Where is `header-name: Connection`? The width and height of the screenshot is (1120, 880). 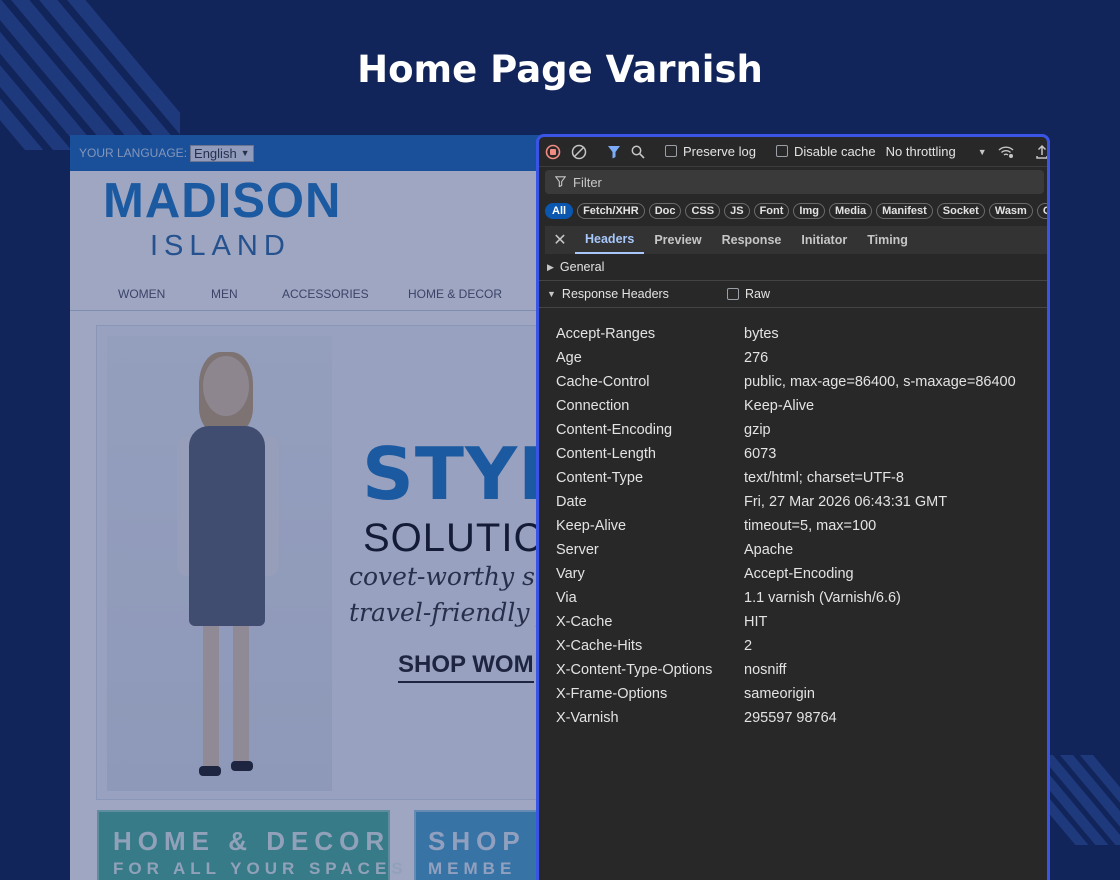
header-name: Connection is located at coordinates (593, 406).